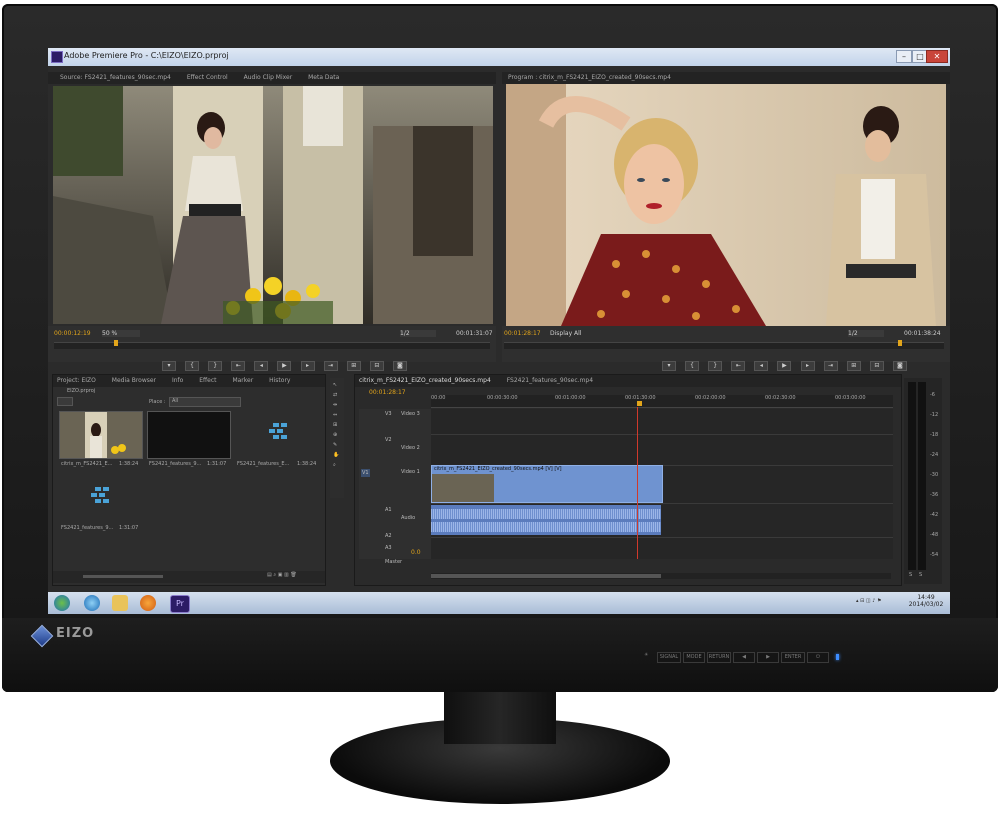 The height and width of the screenshot is (823, 1000). What do you see at coordinates (866, 333) in the screenshot?
I see `program-page-select: 1/2` at bounding box center [866, 333].